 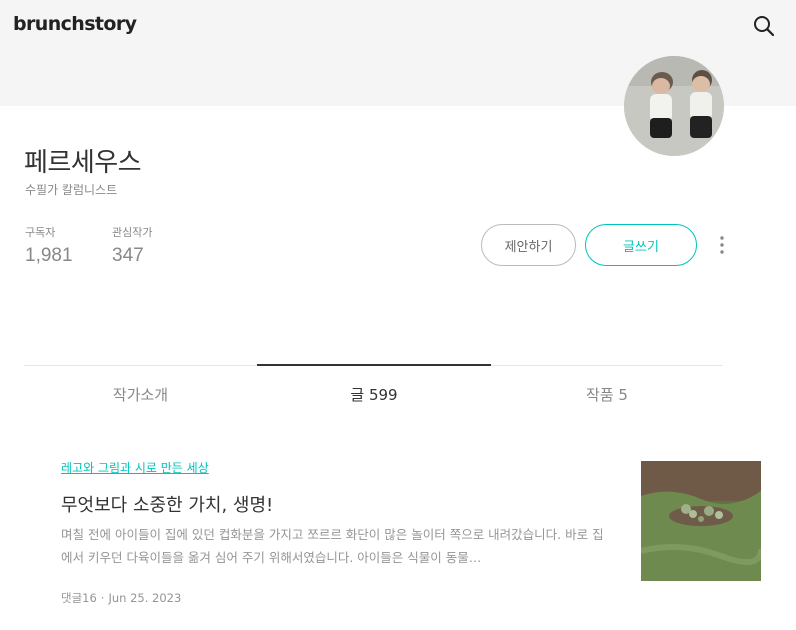 What do you see at coordinates (71, 190) in the screenshot?
I see `author-job: 수필가 칼럼니스트` at bounding box center [71, 190].